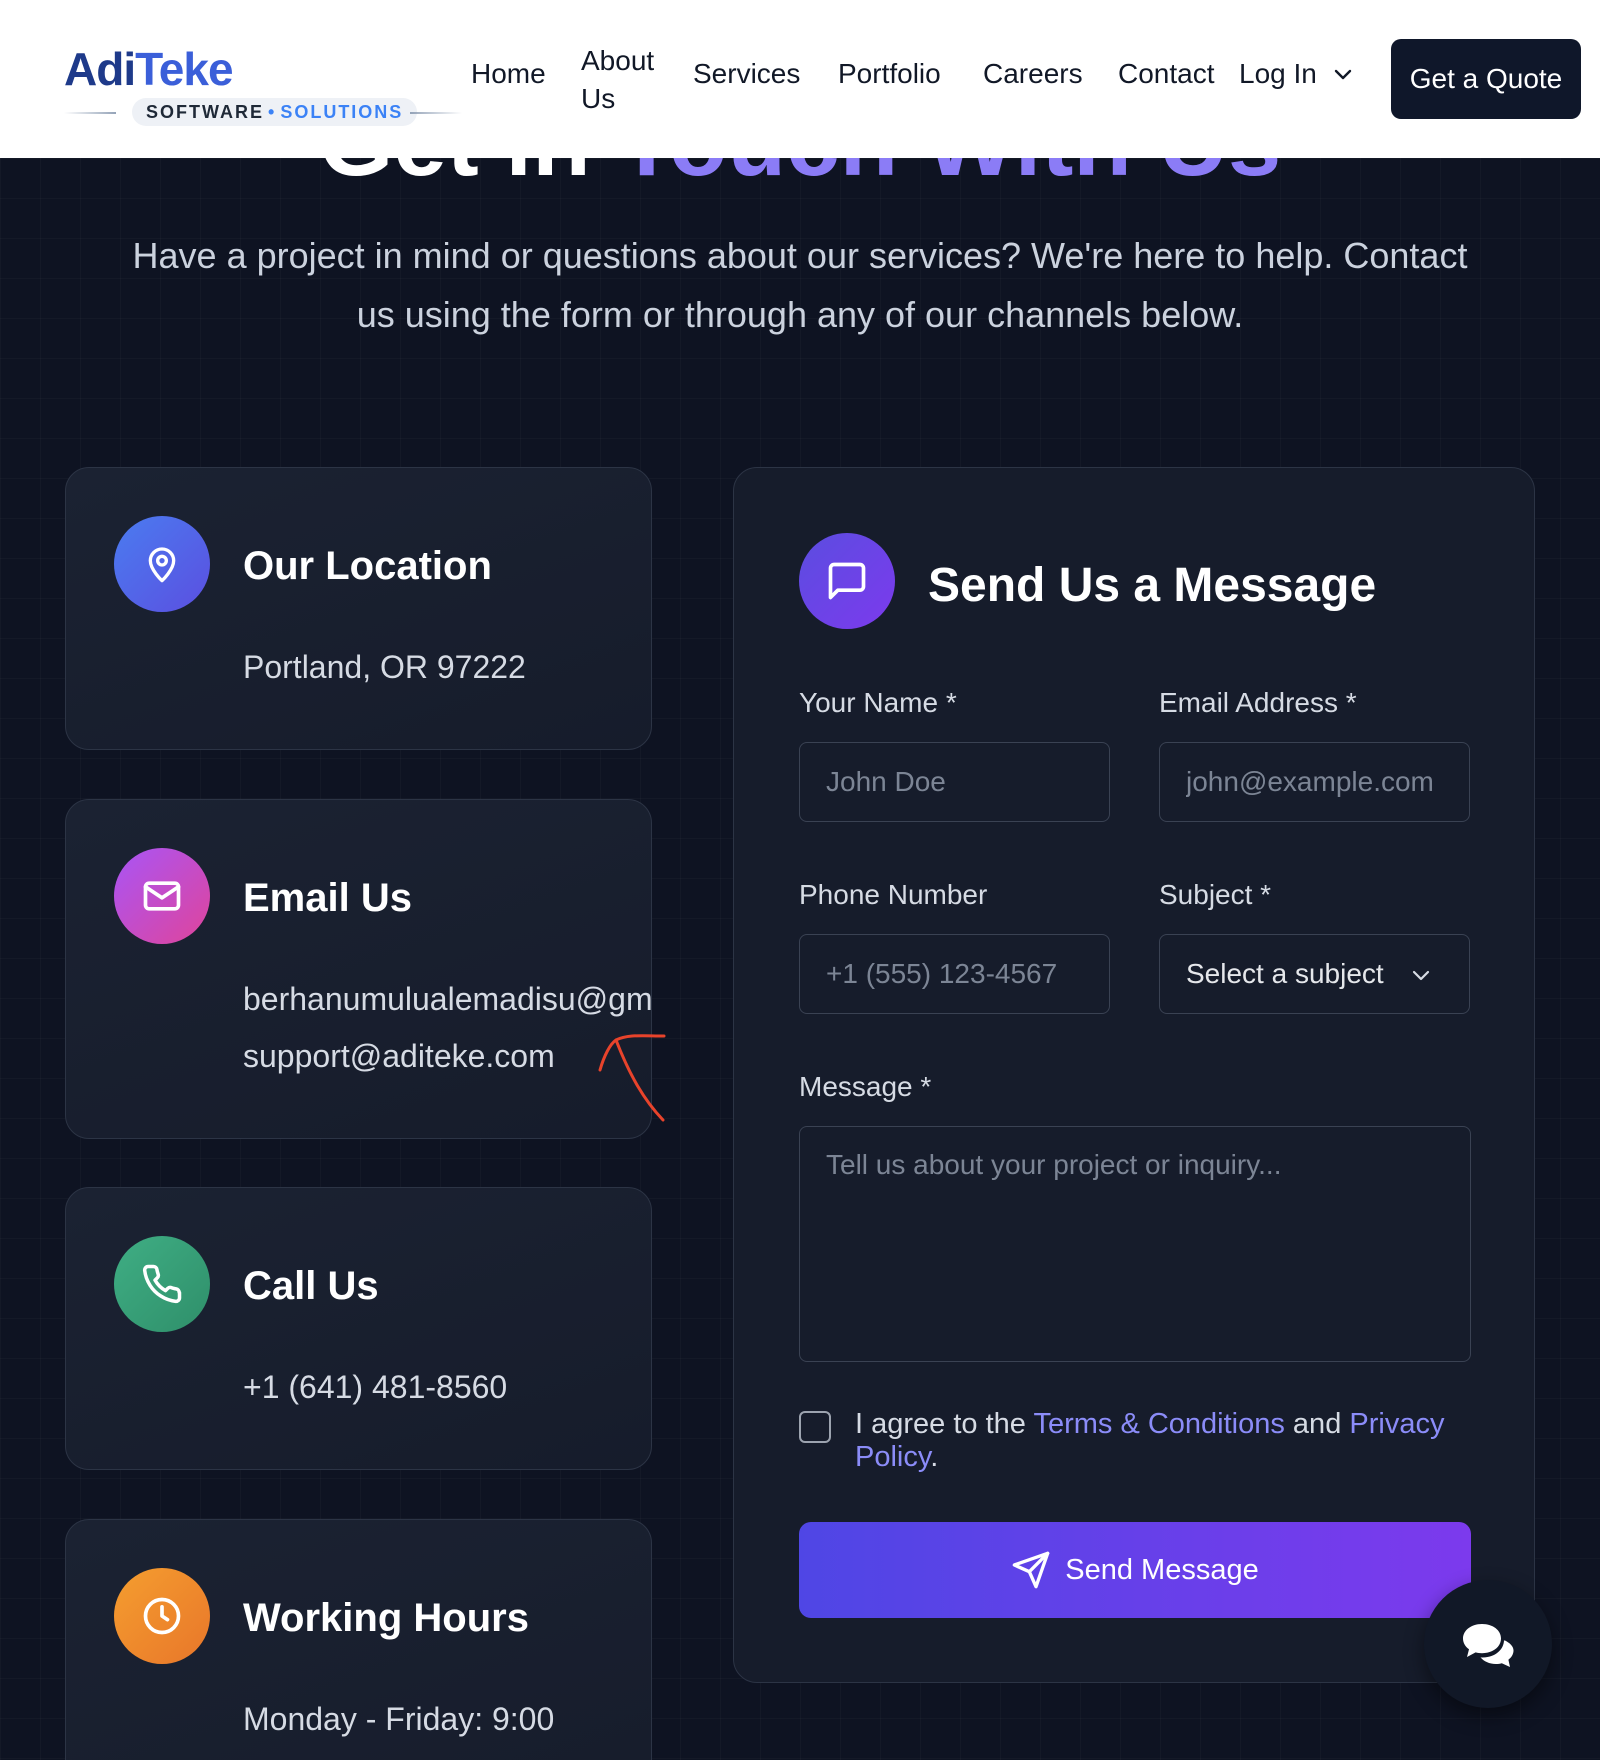 The height and width of the screenshot is (1760, 1600). What do you see at coordinates (1215, 894) in the screenshot?
I see `subject-label: Subject *` at bounding box center [1215, 894].